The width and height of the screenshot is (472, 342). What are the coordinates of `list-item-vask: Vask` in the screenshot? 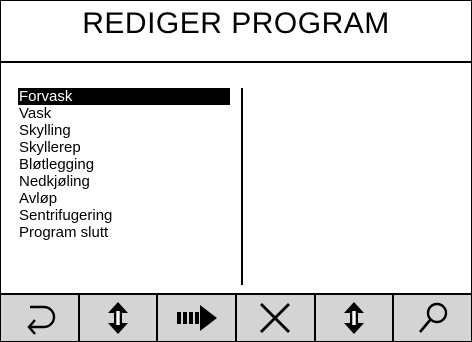 It's located at (124, 113).